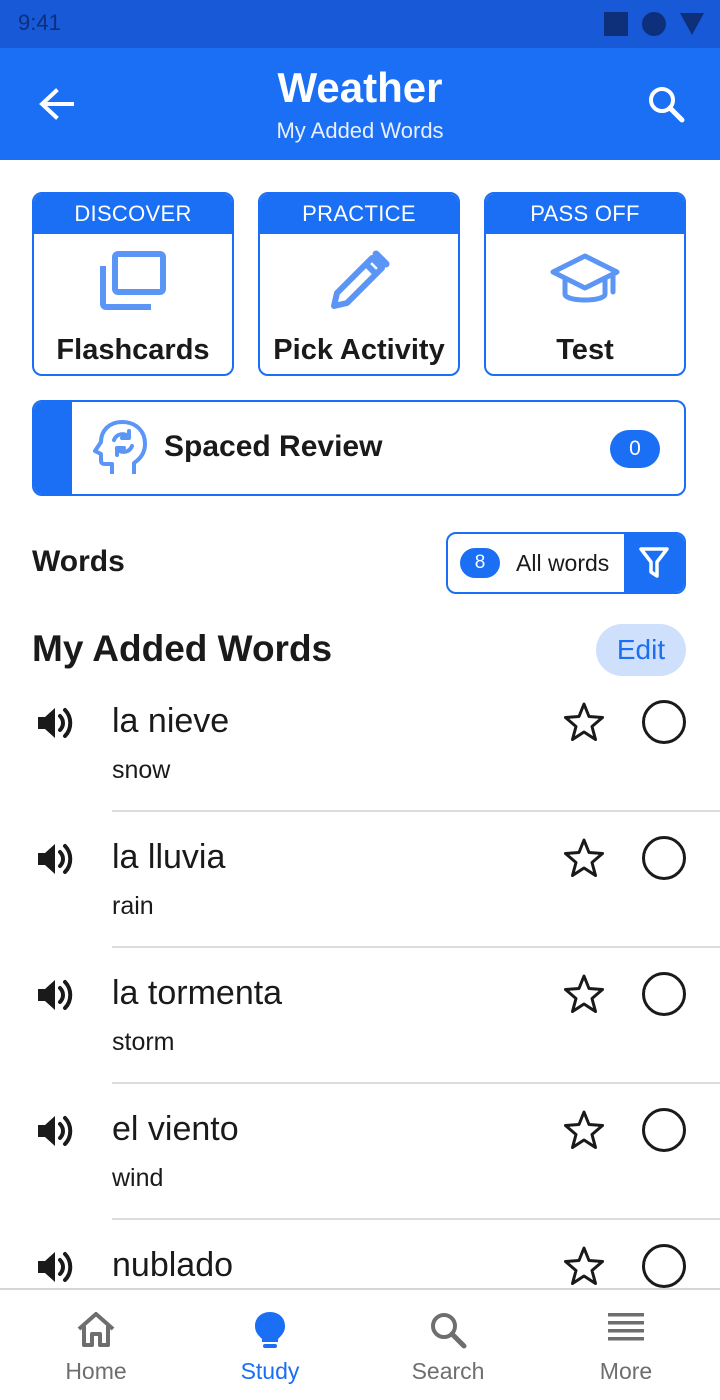 This screenshot has width=720, height=1400. I want to click on word-row: la nieve snow, so click(360, 768).